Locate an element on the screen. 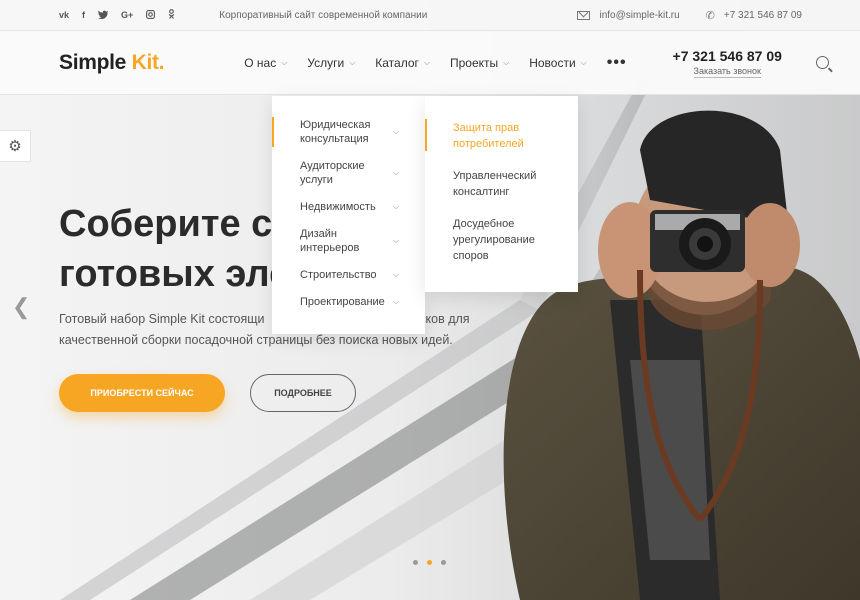 This screenshot has height=600, width=860. logo-text: Simple is located at coordinates (95, 62).